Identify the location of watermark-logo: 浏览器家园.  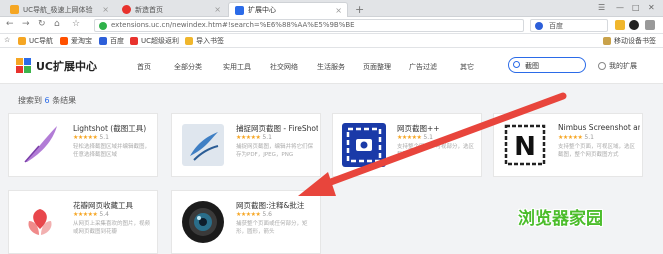
(560, 219).